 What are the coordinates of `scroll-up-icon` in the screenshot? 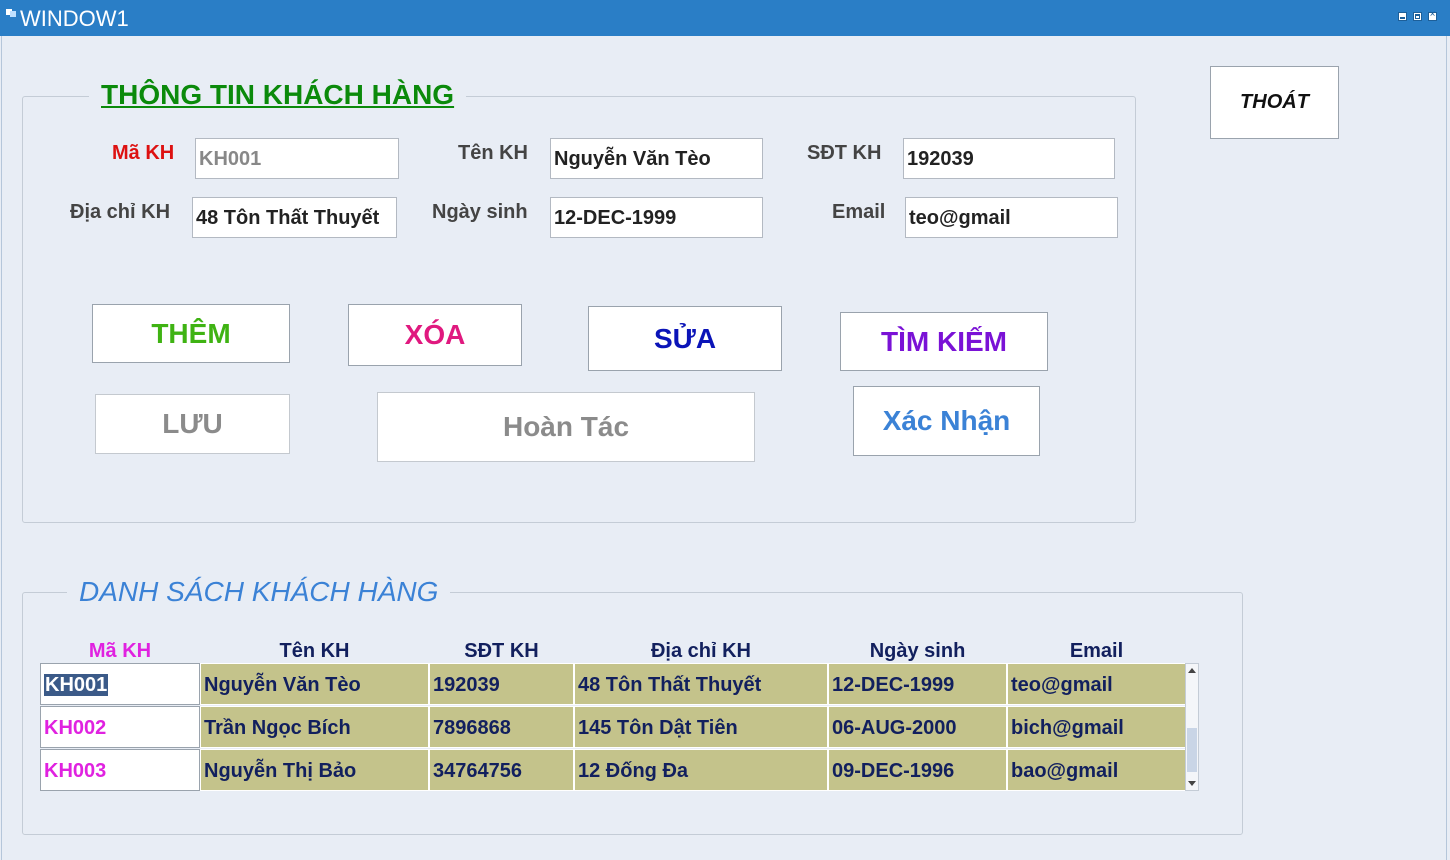 It's located at (1192, 670).